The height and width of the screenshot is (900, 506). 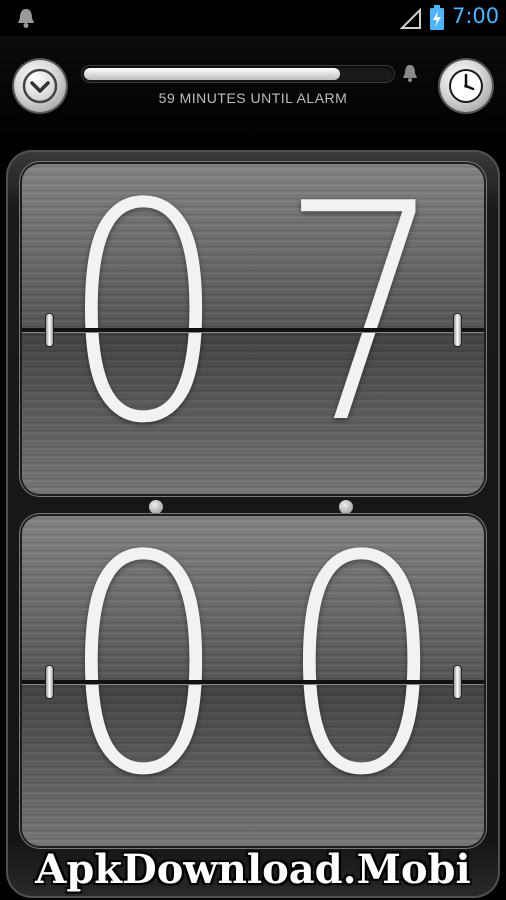 I want to click on minutes-digit-tens: 0, so click(x=144, y=678).